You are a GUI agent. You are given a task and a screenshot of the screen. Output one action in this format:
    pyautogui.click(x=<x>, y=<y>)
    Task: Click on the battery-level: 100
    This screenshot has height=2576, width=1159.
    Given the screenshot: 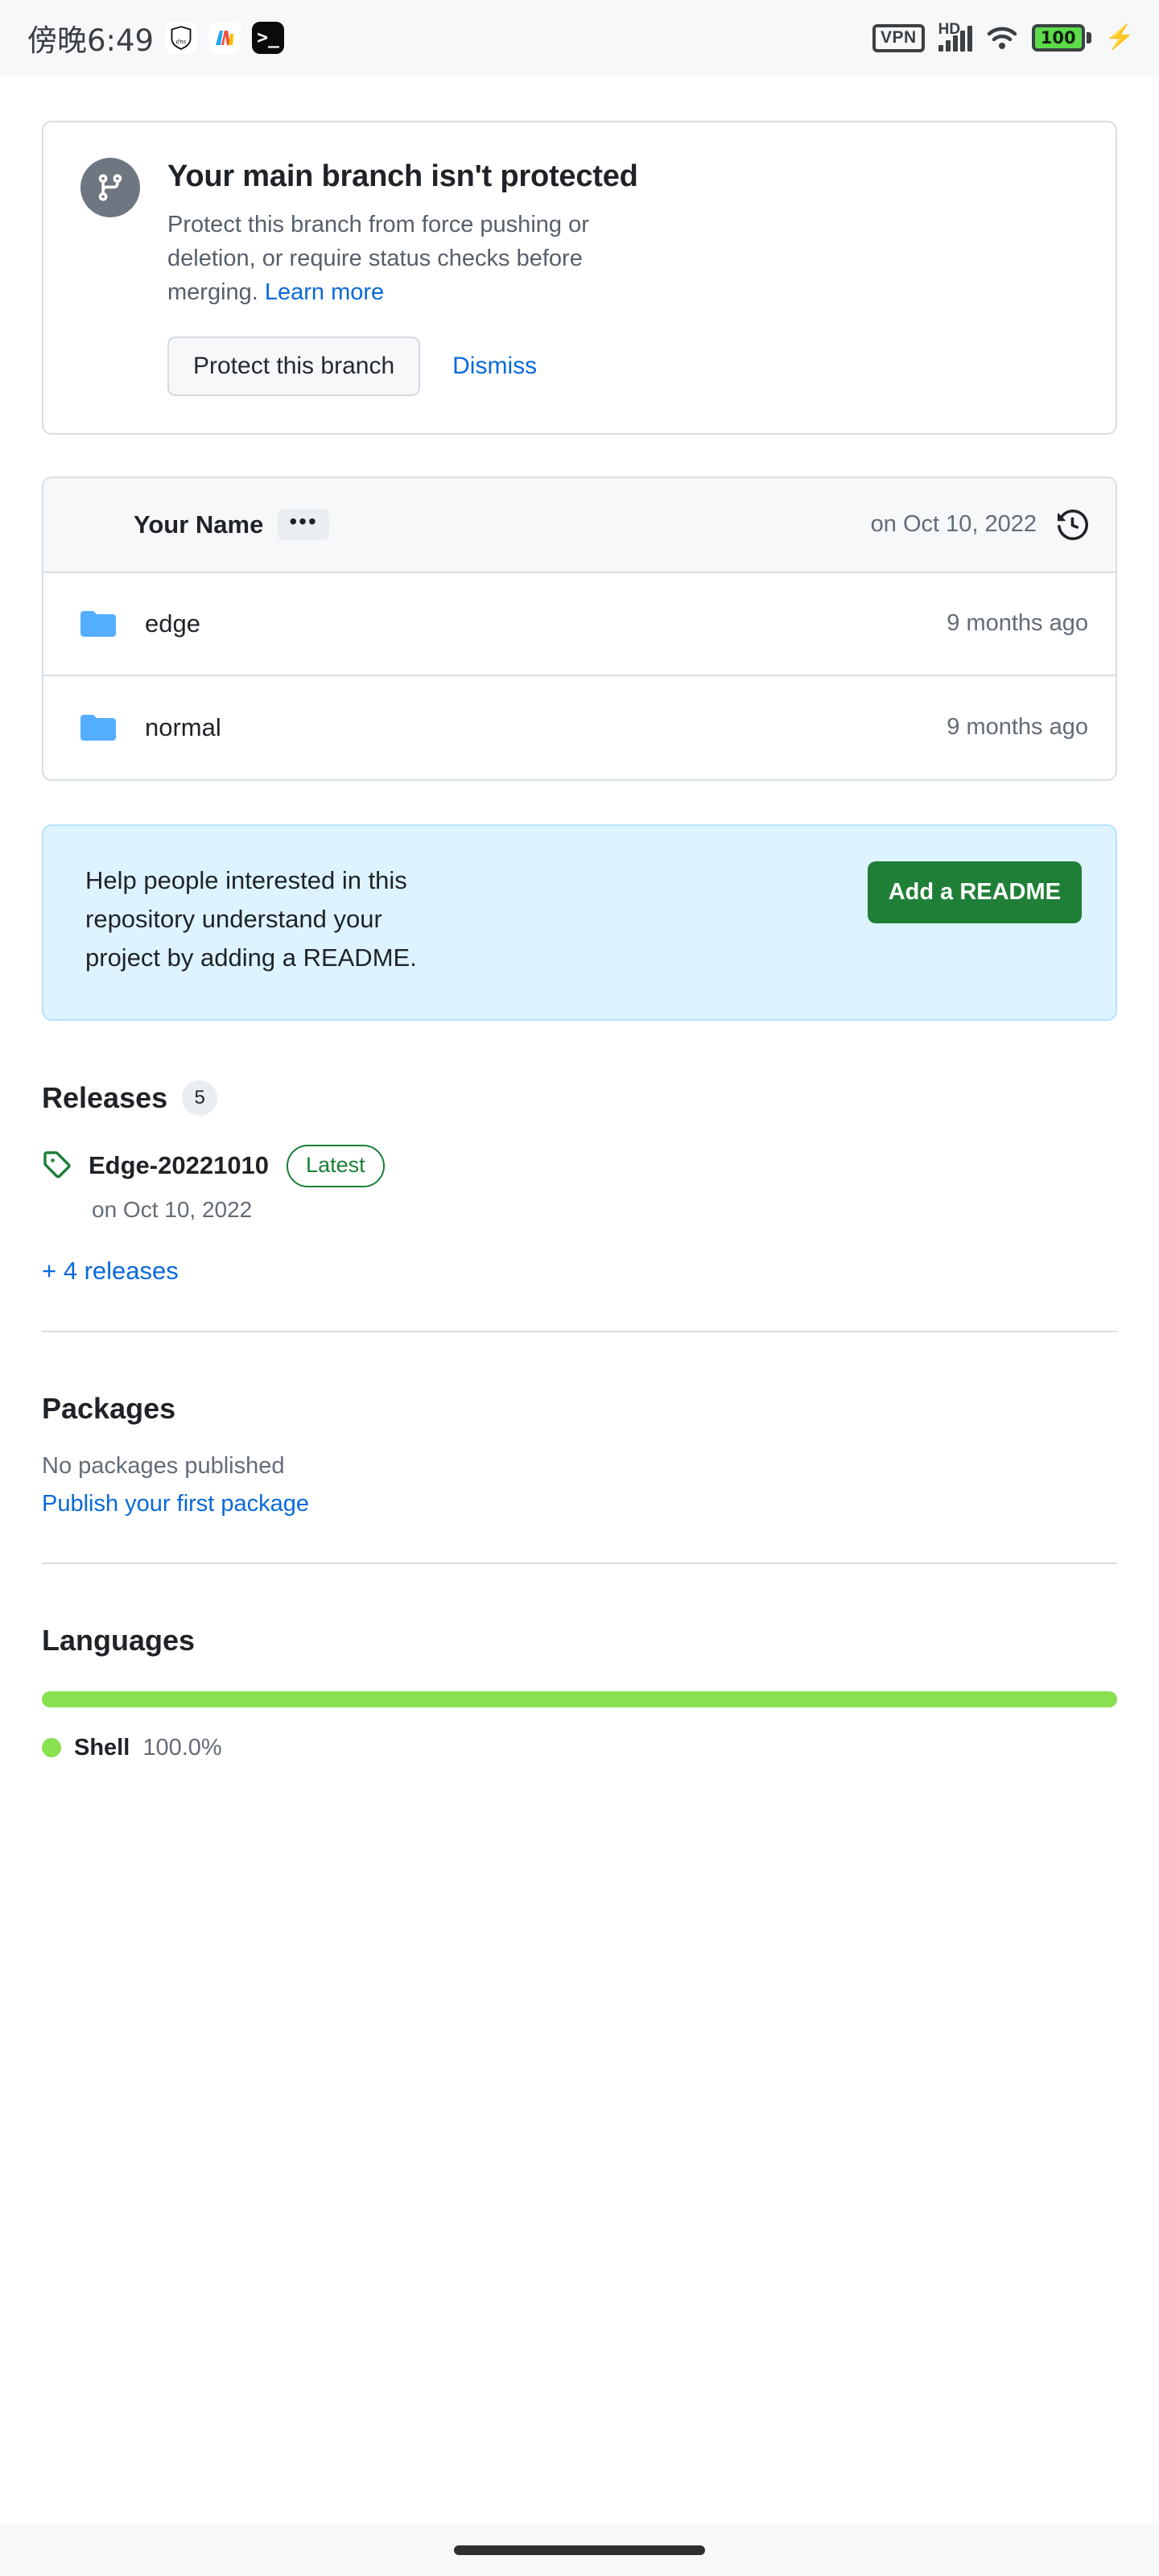 What is the action you would take?
    pyautogui.click(x=1058, y=37)
    